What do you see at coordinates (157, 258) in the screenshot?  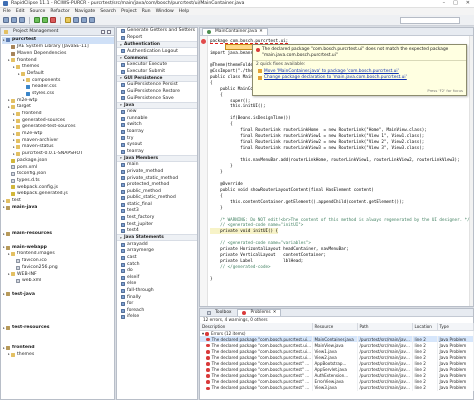 I see `palette-item: cast` at bounding box center [157, 258].